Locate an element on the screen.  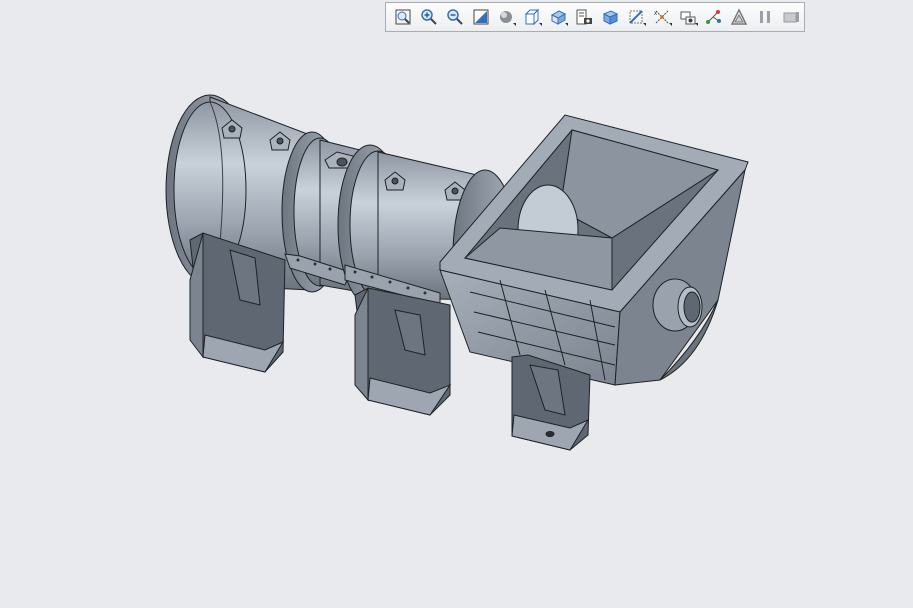
section-view-button is located at coordinates (636, 17).